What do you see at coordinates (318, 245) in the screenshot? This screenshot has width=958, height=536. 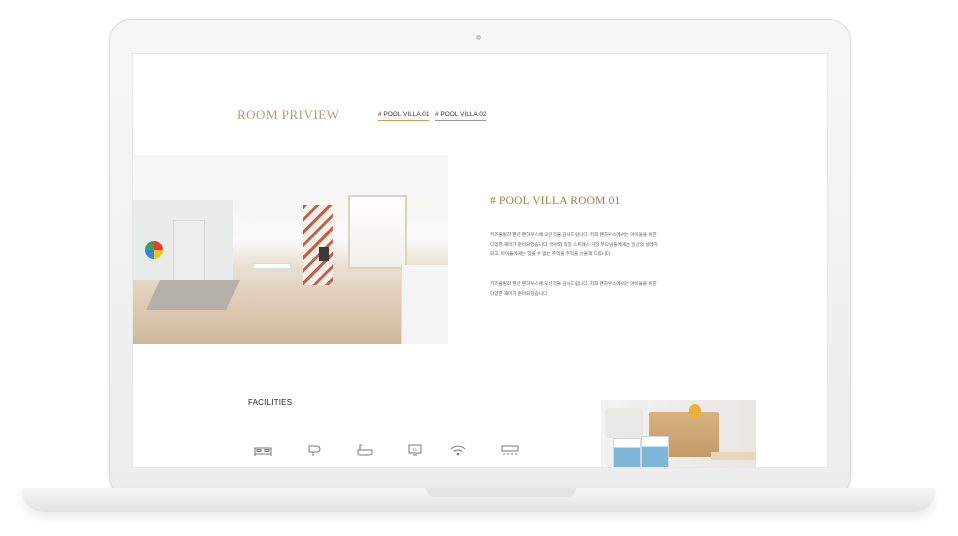 I see `photo-staircase` at bounding box center [318, 245].